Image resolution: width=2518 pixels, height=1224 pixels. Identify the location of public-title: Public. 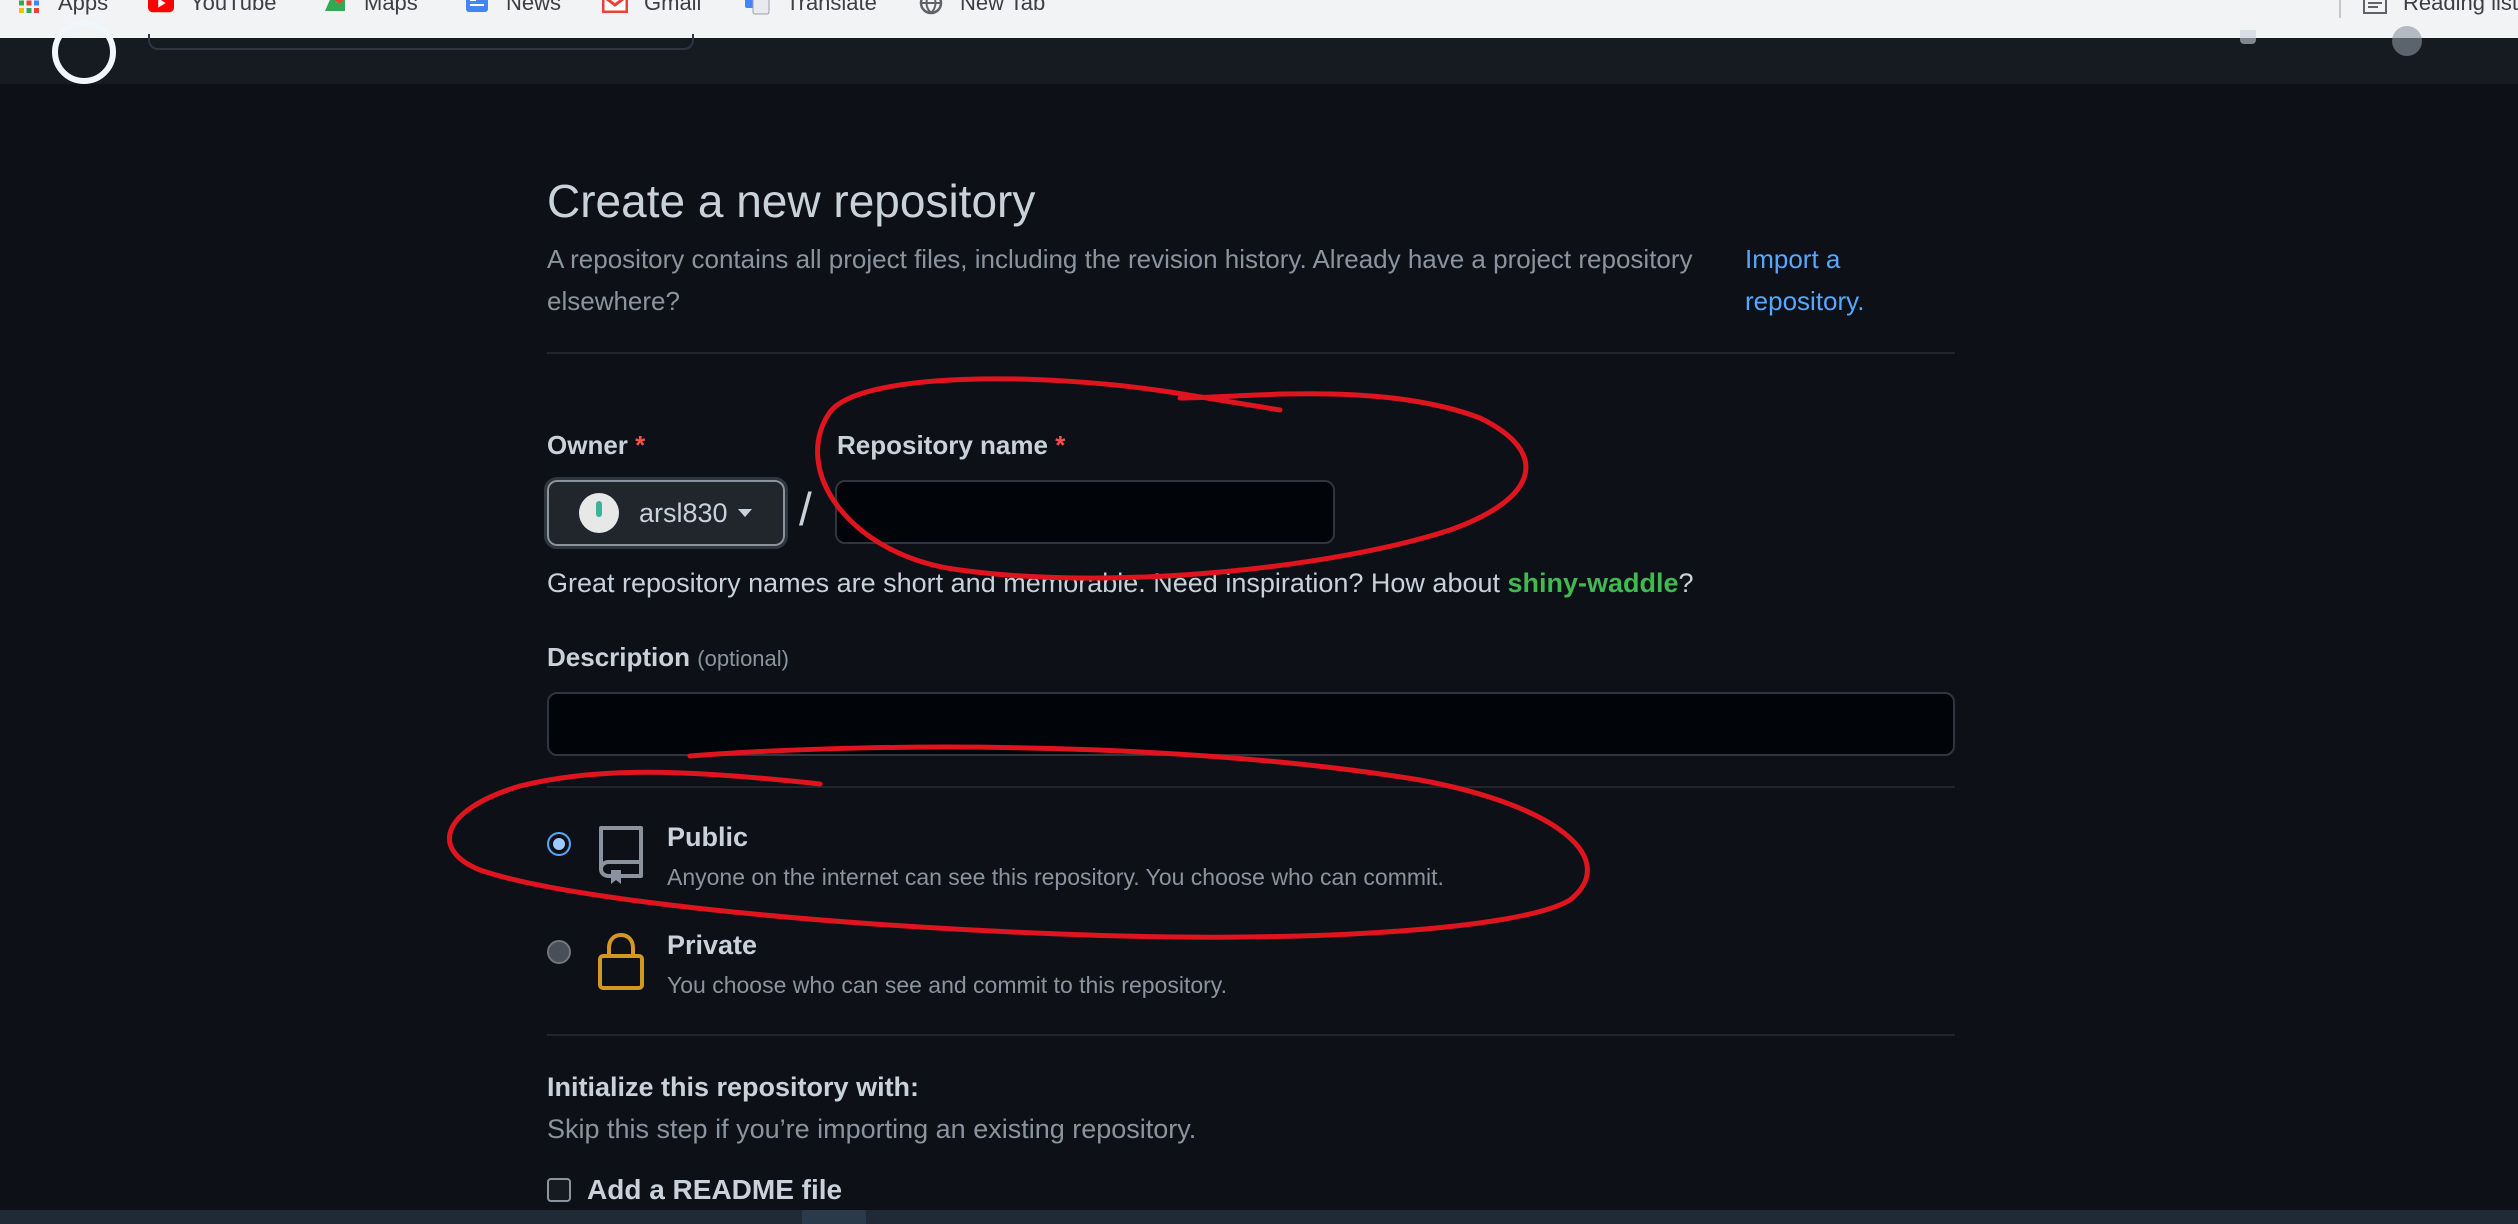
(708, 837).